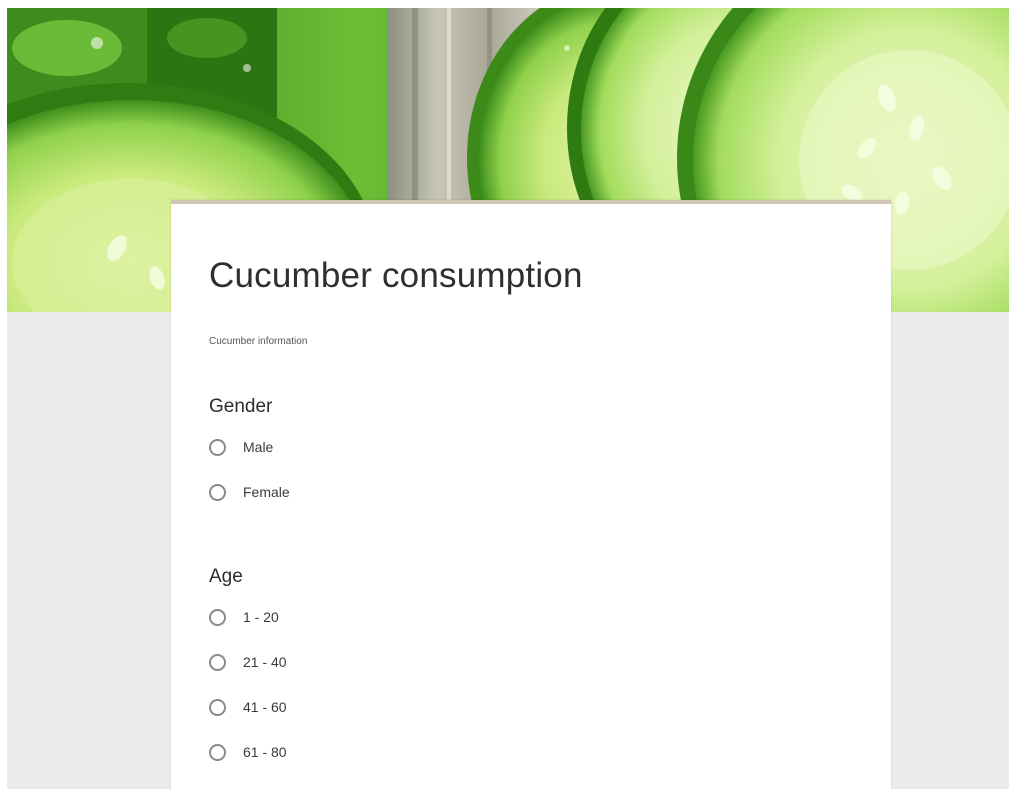 This screenshot has height=789, width=1009. What do you see at coordinates (241, 447) in the screenshot?
I see `radio-option-male: Male` at bounding box center [241, 447].